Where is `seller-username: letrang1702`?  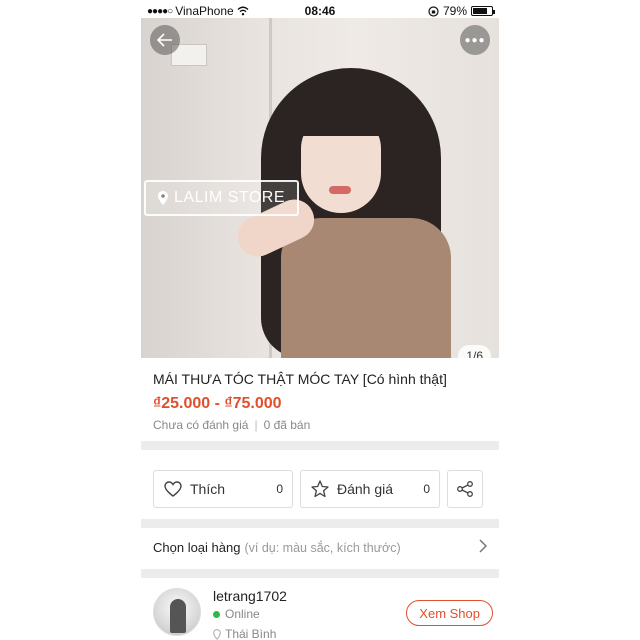
seller-username: letrang1702 is located at coordinates (250, 596).